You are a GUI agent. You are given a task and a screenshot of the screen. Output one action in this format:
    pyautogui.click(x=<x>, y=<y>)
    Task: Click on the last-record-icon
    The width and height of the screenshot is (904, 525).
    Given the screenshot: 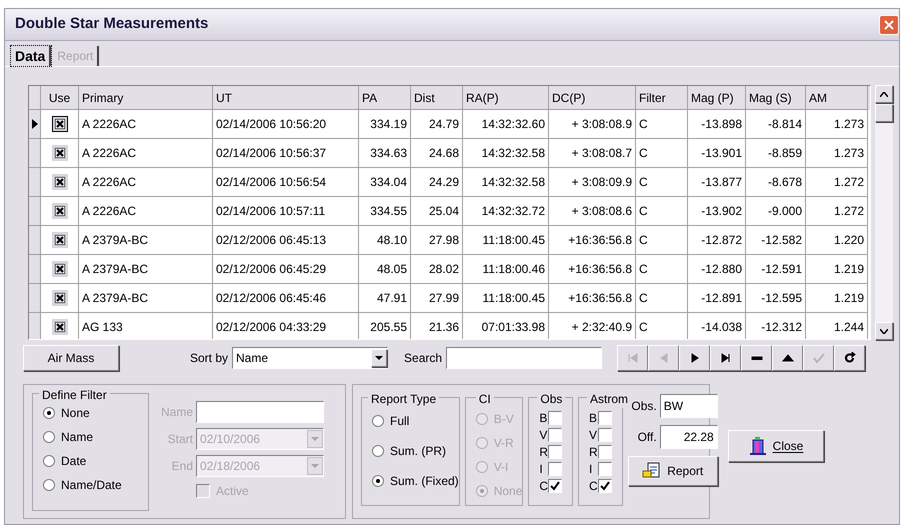 What is the action you would take?
    pyautogui.click(x=726, y=358)
    